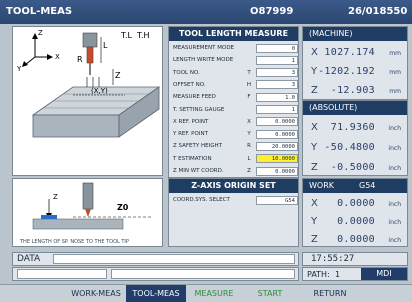 This screenshot has width=412, height=302. I want to click on param-row: Z SAFETY HEIGHT R 20.0000, so click(233, 146).